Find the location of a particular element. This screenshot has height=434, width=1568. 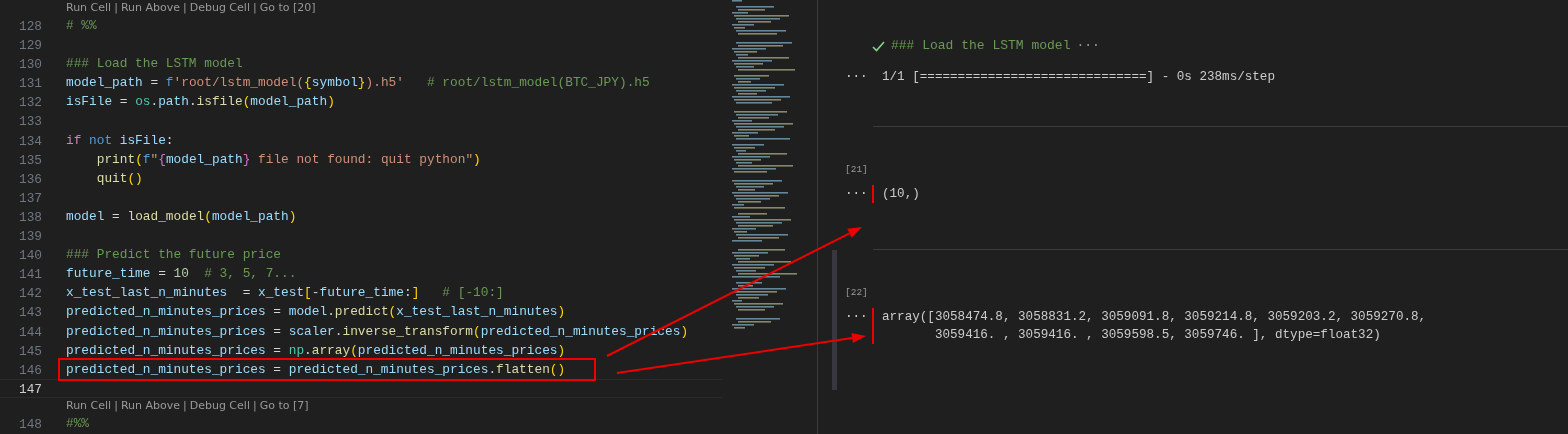

code-text: predicted_n_minutes_prices = np.array(predicted_n_minutes_prices) is located at coordinates (316, 350).